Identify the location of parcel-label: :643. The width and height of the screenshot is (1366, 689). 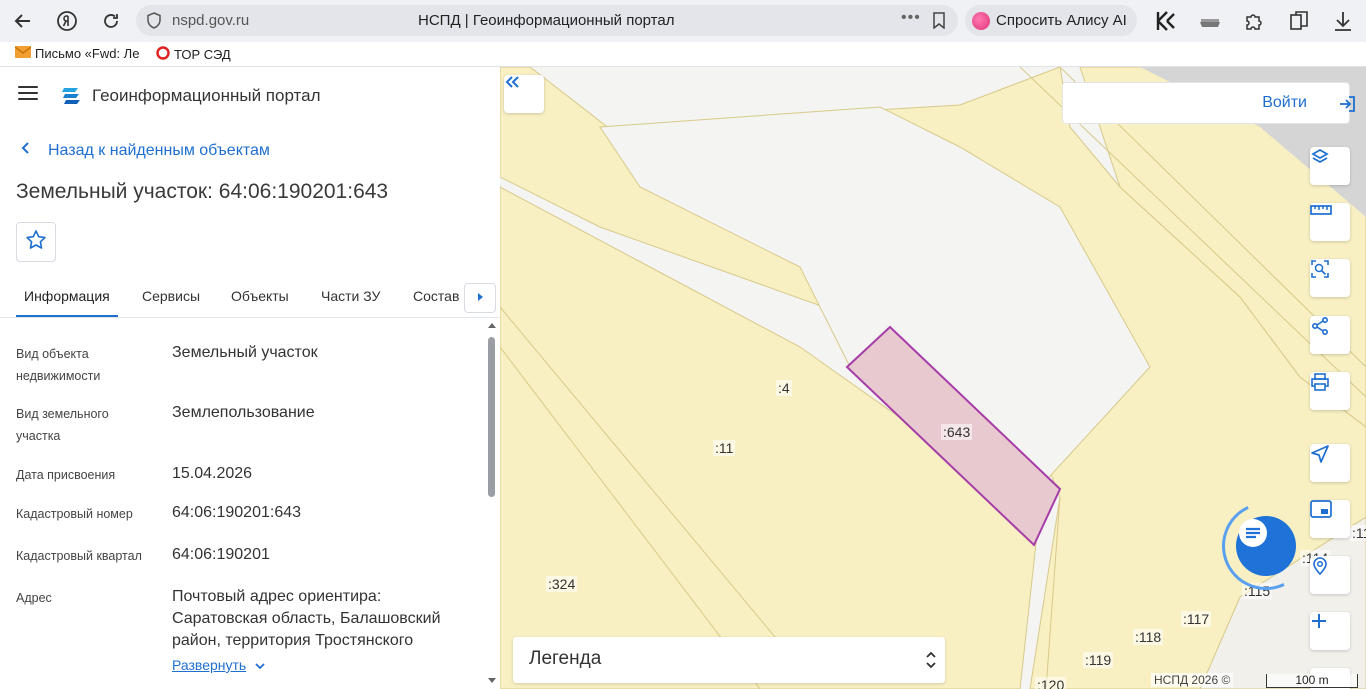
(957, 432).